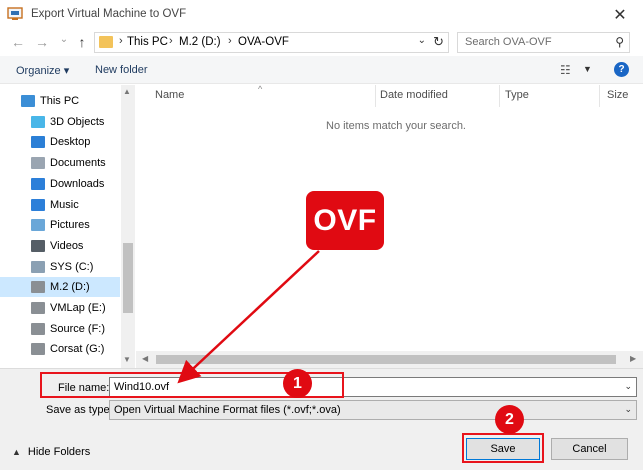 Image resolution: width=643 pixels, height=470 pixels. I want to click on sidebar-item-vmlap-e: VMLap (E:), so click(60, 308).